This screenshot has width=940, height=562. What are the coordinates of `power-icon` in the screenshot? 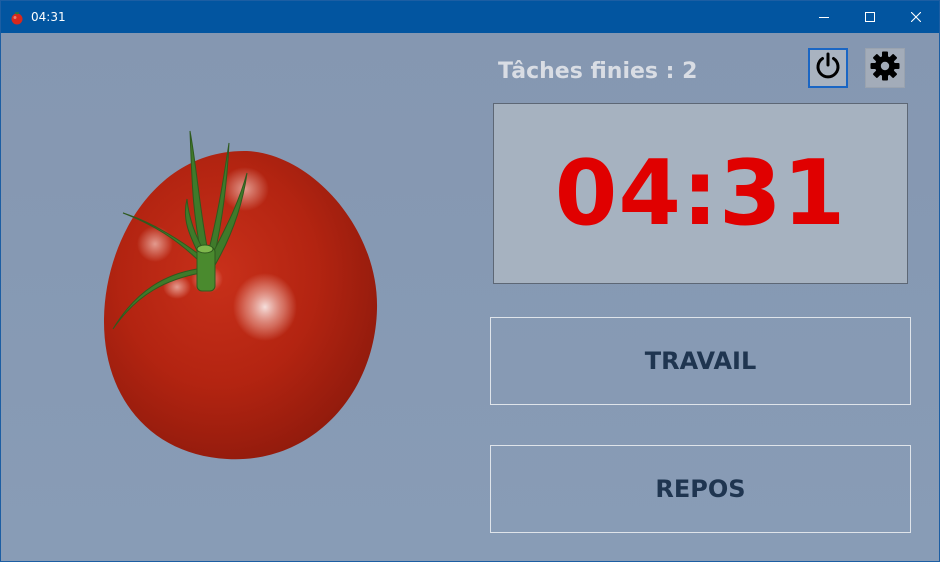 It's located at (828, 68).